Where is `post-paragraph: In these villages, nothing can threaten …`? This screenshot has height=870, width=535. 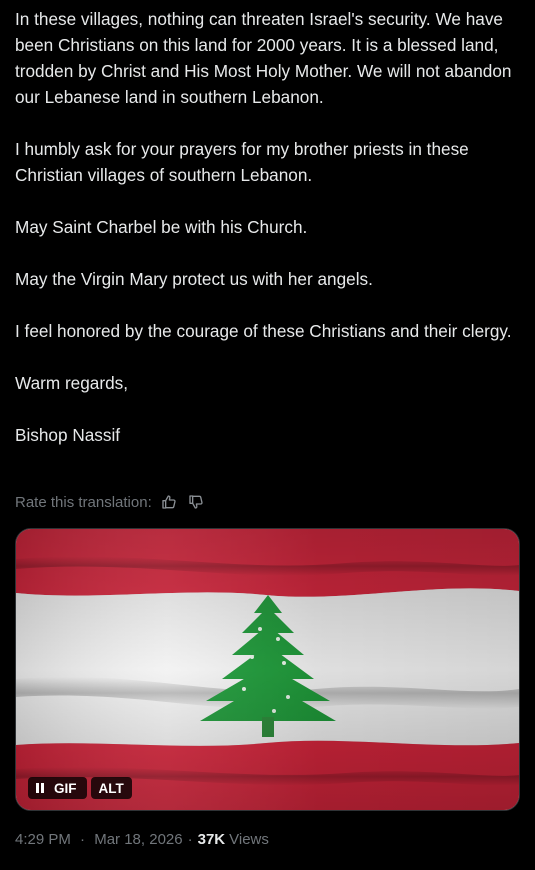 post-paragraph: In these villages, nothing can threaten … is located at coordinates (263, 58).